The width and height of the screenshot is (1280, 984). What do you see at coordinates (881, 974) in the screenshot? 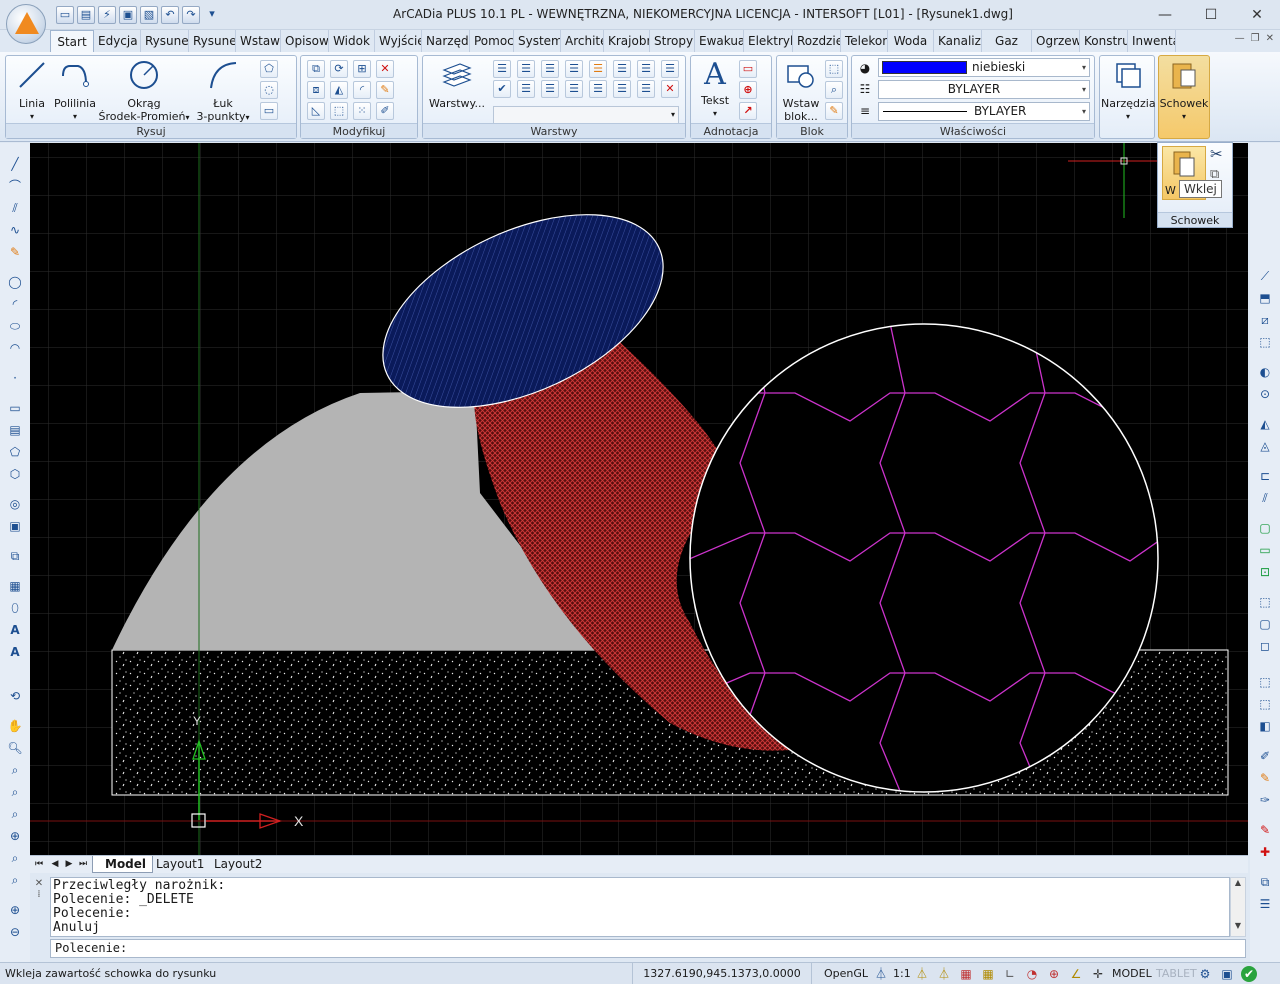
I see `annotation-scale-icon: ⏃` at bounding box center [881, 974].